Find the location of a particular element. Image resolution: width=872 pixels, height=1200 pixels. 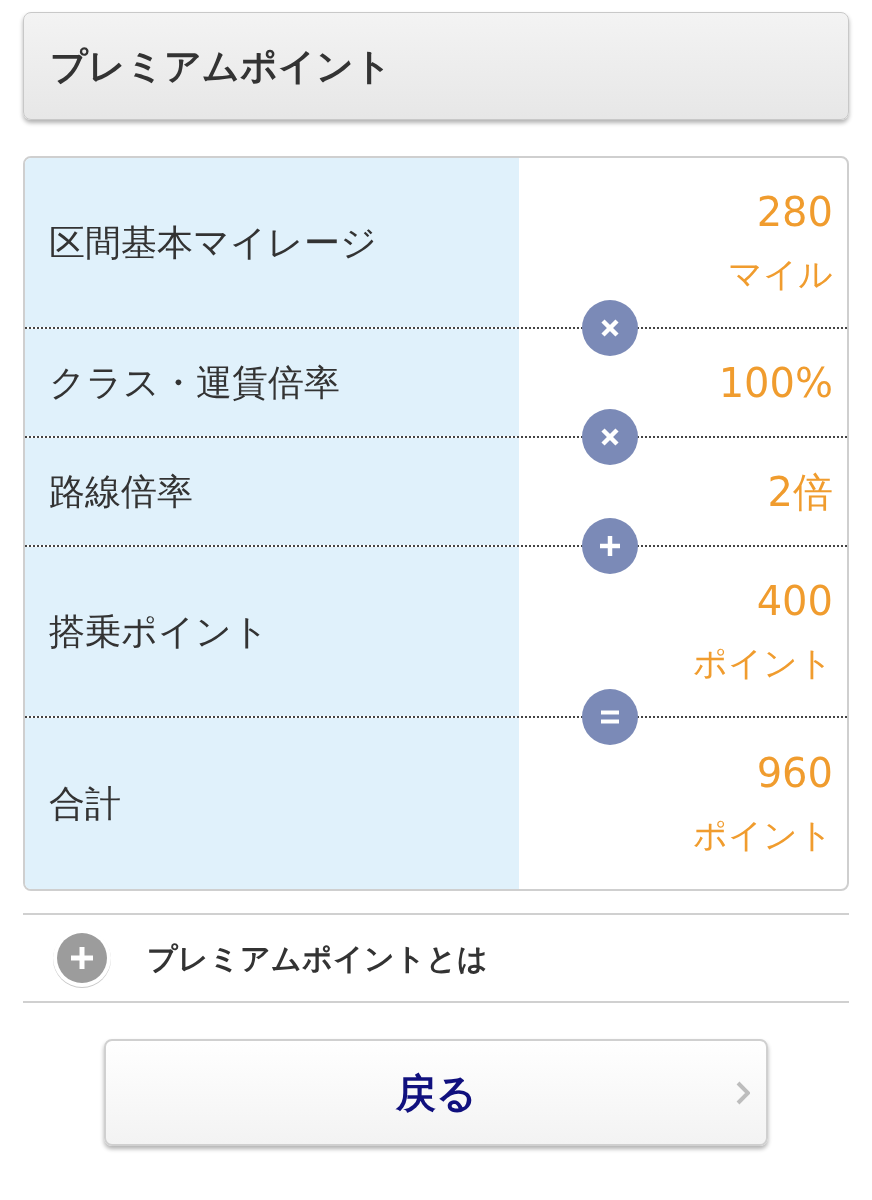

row-value: 280 is located at coordinates (794, 212).